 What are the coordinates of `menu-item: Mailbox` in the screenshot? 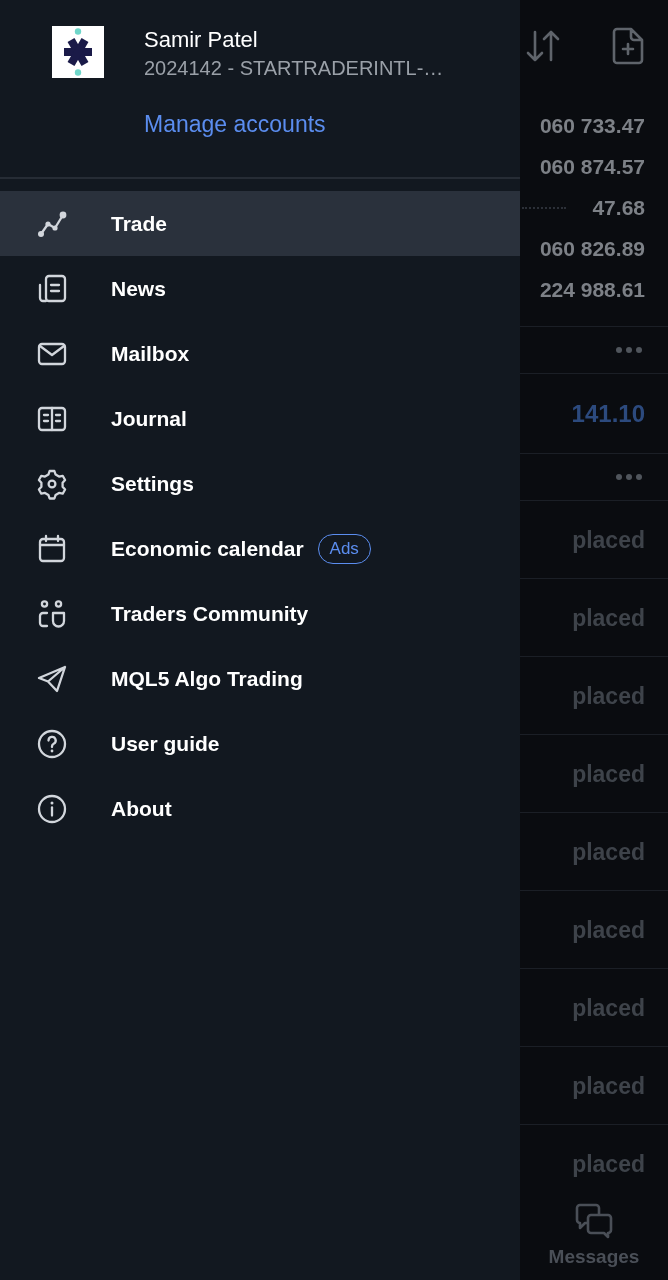 It's located at (260, 353).